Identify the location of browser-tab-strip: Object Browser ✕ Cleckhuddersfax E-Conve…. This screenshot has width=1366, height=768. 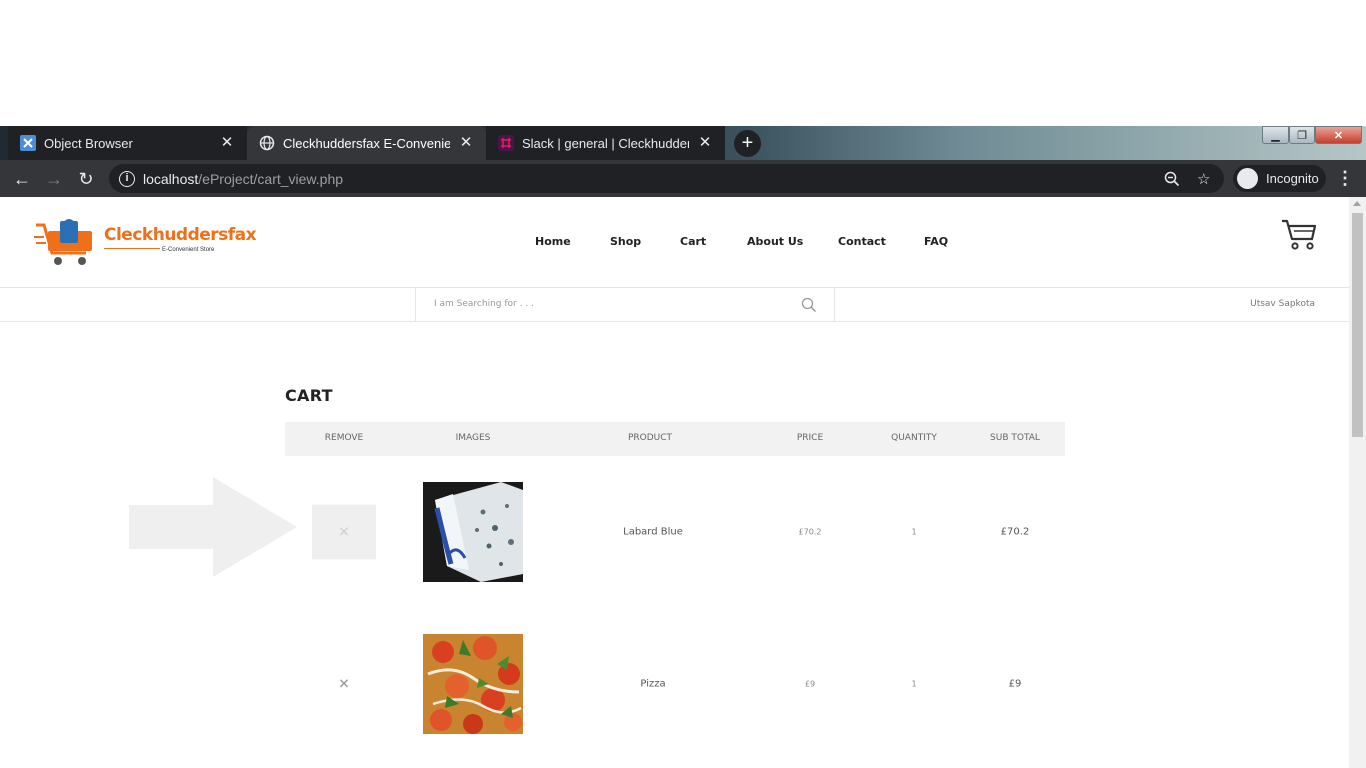
(683, 143).